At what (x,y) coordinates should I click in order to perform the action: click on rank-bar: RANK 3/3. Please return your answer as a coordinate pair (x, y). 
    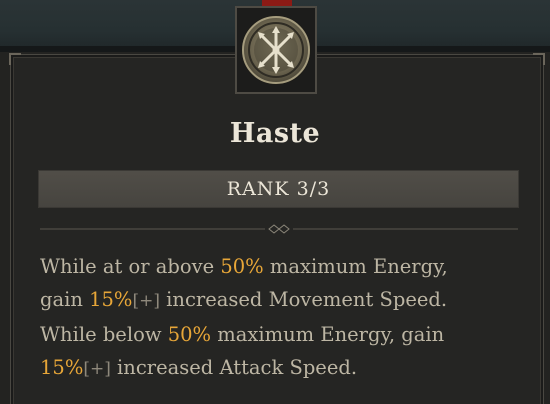
    Looking at the image, I should click on (278, 189).